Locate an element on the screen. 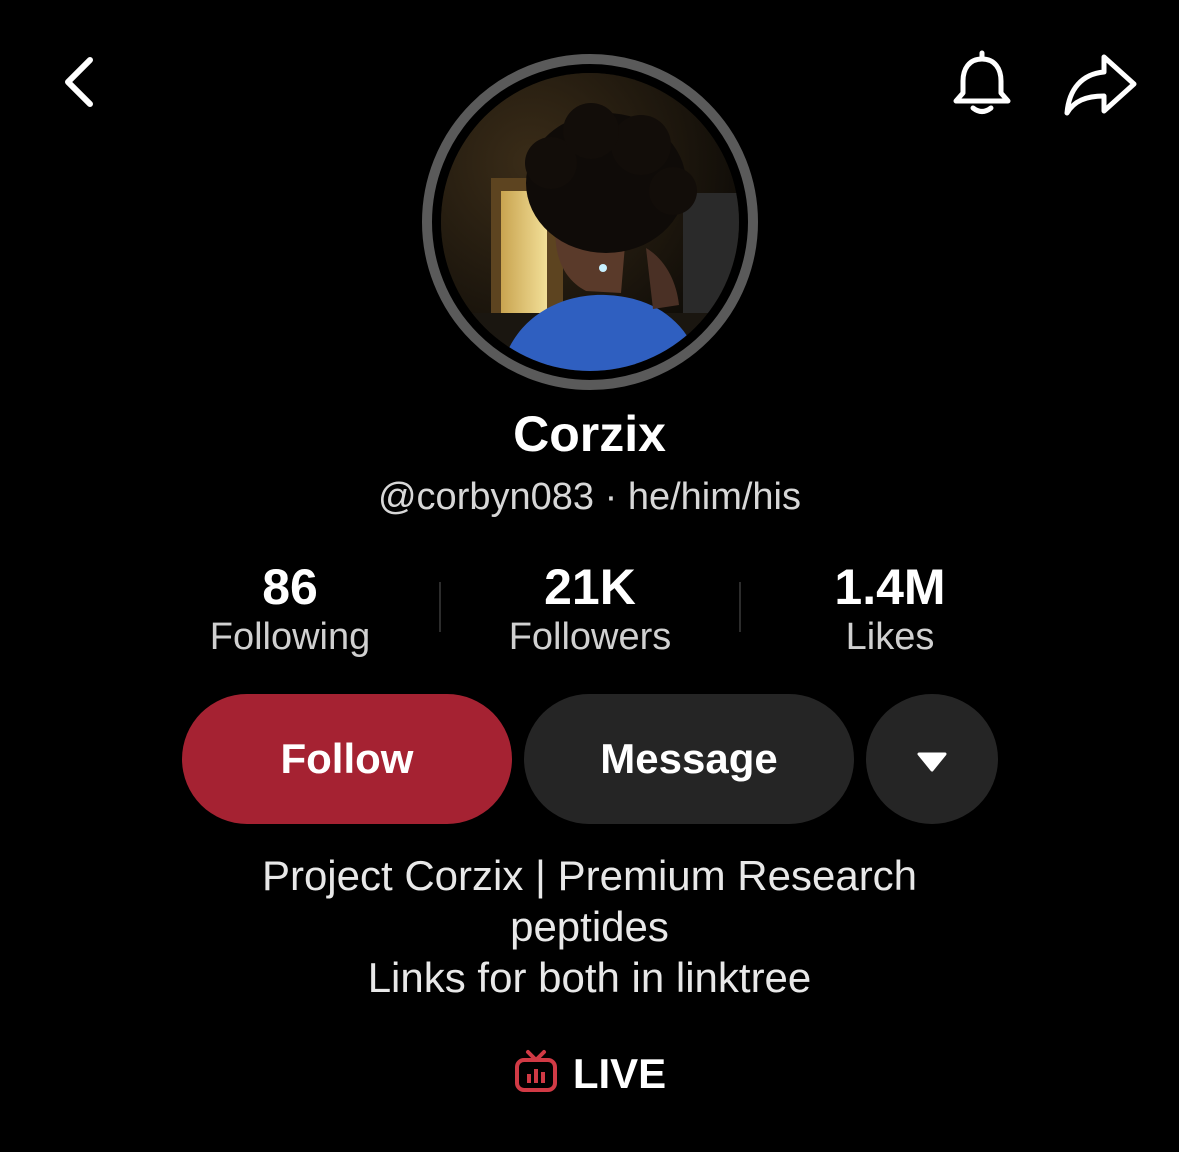 This screenshot has height=1152, width=1179. notifications-button is located at coordinates (982, 86).